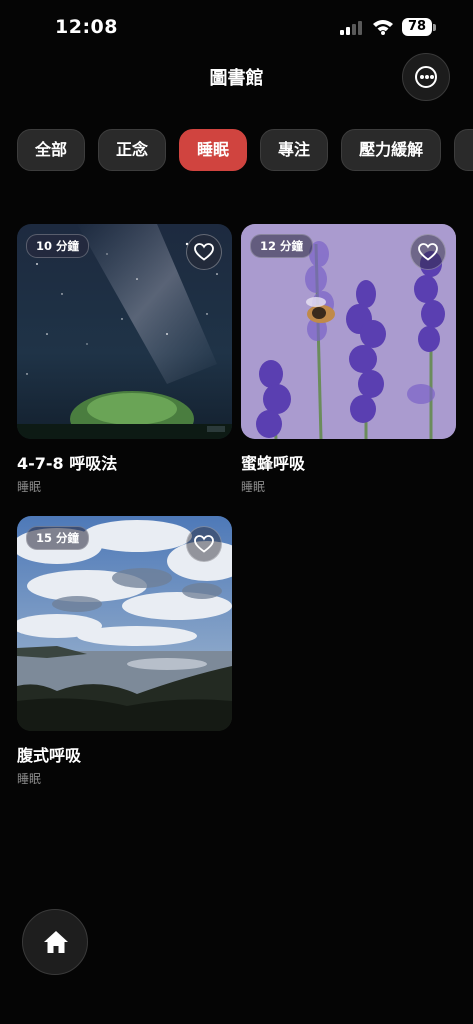 This screenshot has height=1024, width=473. Describe the element at coordinates (236, 28) in the screenshot. I see `status-bar: 12:08 78` at that location.